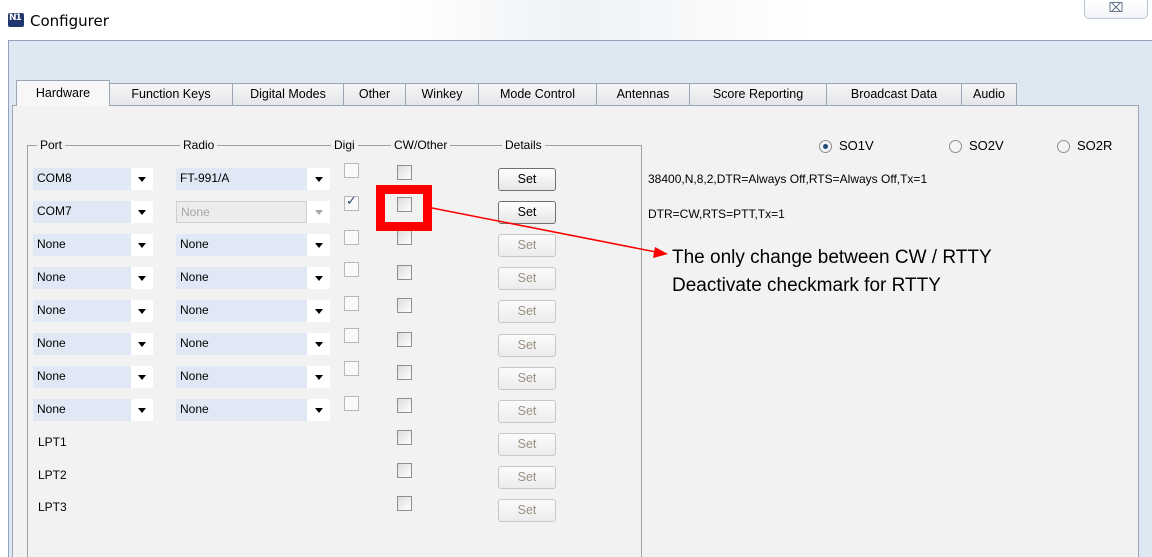 This screenshot has height=557, width=1152. I want to click on radio-so2r, so click(1063, 146).